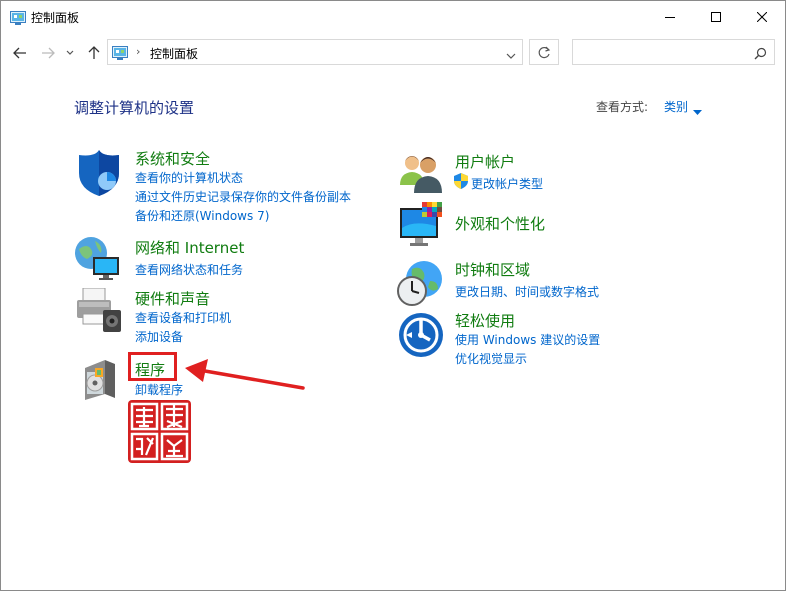 The width and height of the screenshot is (786, 591). I want to click on recent-locations-button, so click(70, 53).